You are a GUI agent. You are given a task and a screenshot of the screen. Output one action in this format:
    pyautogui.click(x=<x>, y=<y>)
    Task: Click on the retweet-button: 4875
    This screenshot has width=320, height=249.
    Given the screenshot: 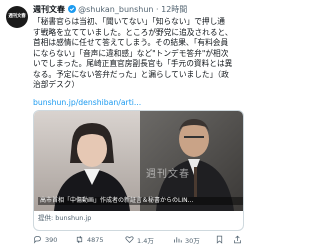 What is the action you would take?
    pyautogui.click(x=89, y=240)
    